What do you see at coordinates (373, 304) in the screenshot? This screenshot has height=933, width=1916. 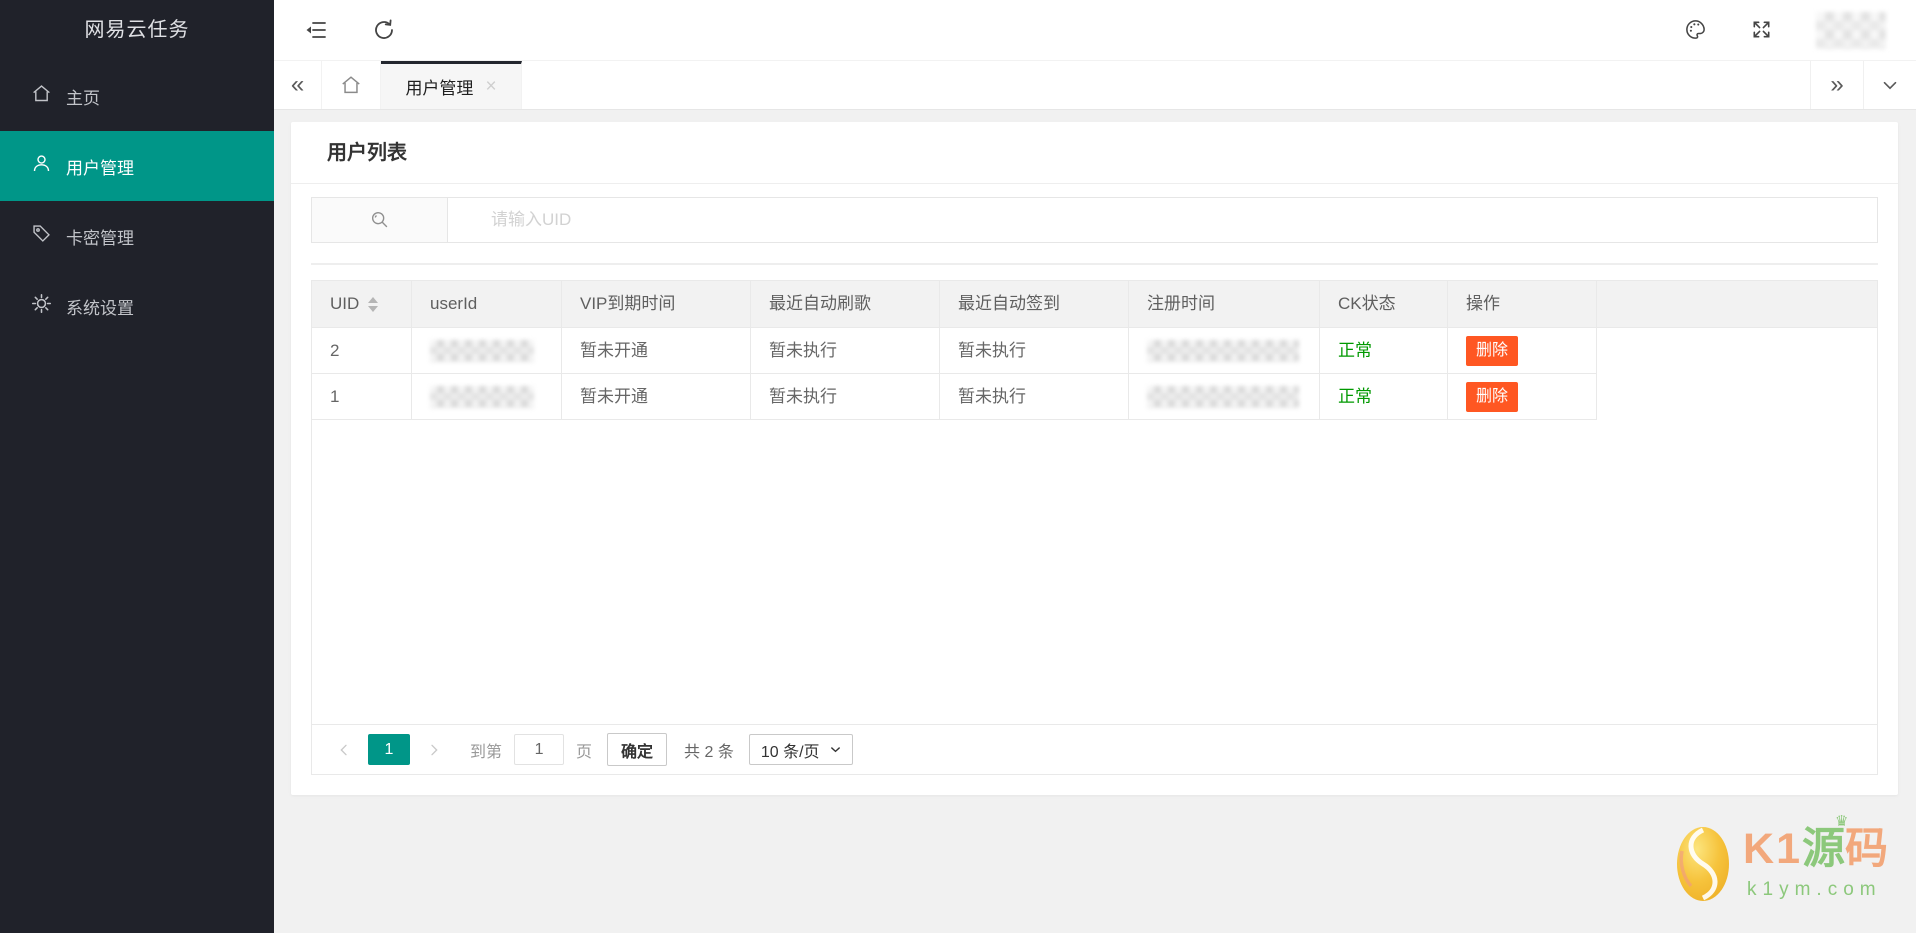 I see `sort-icon` at bounding box center [373, 304].